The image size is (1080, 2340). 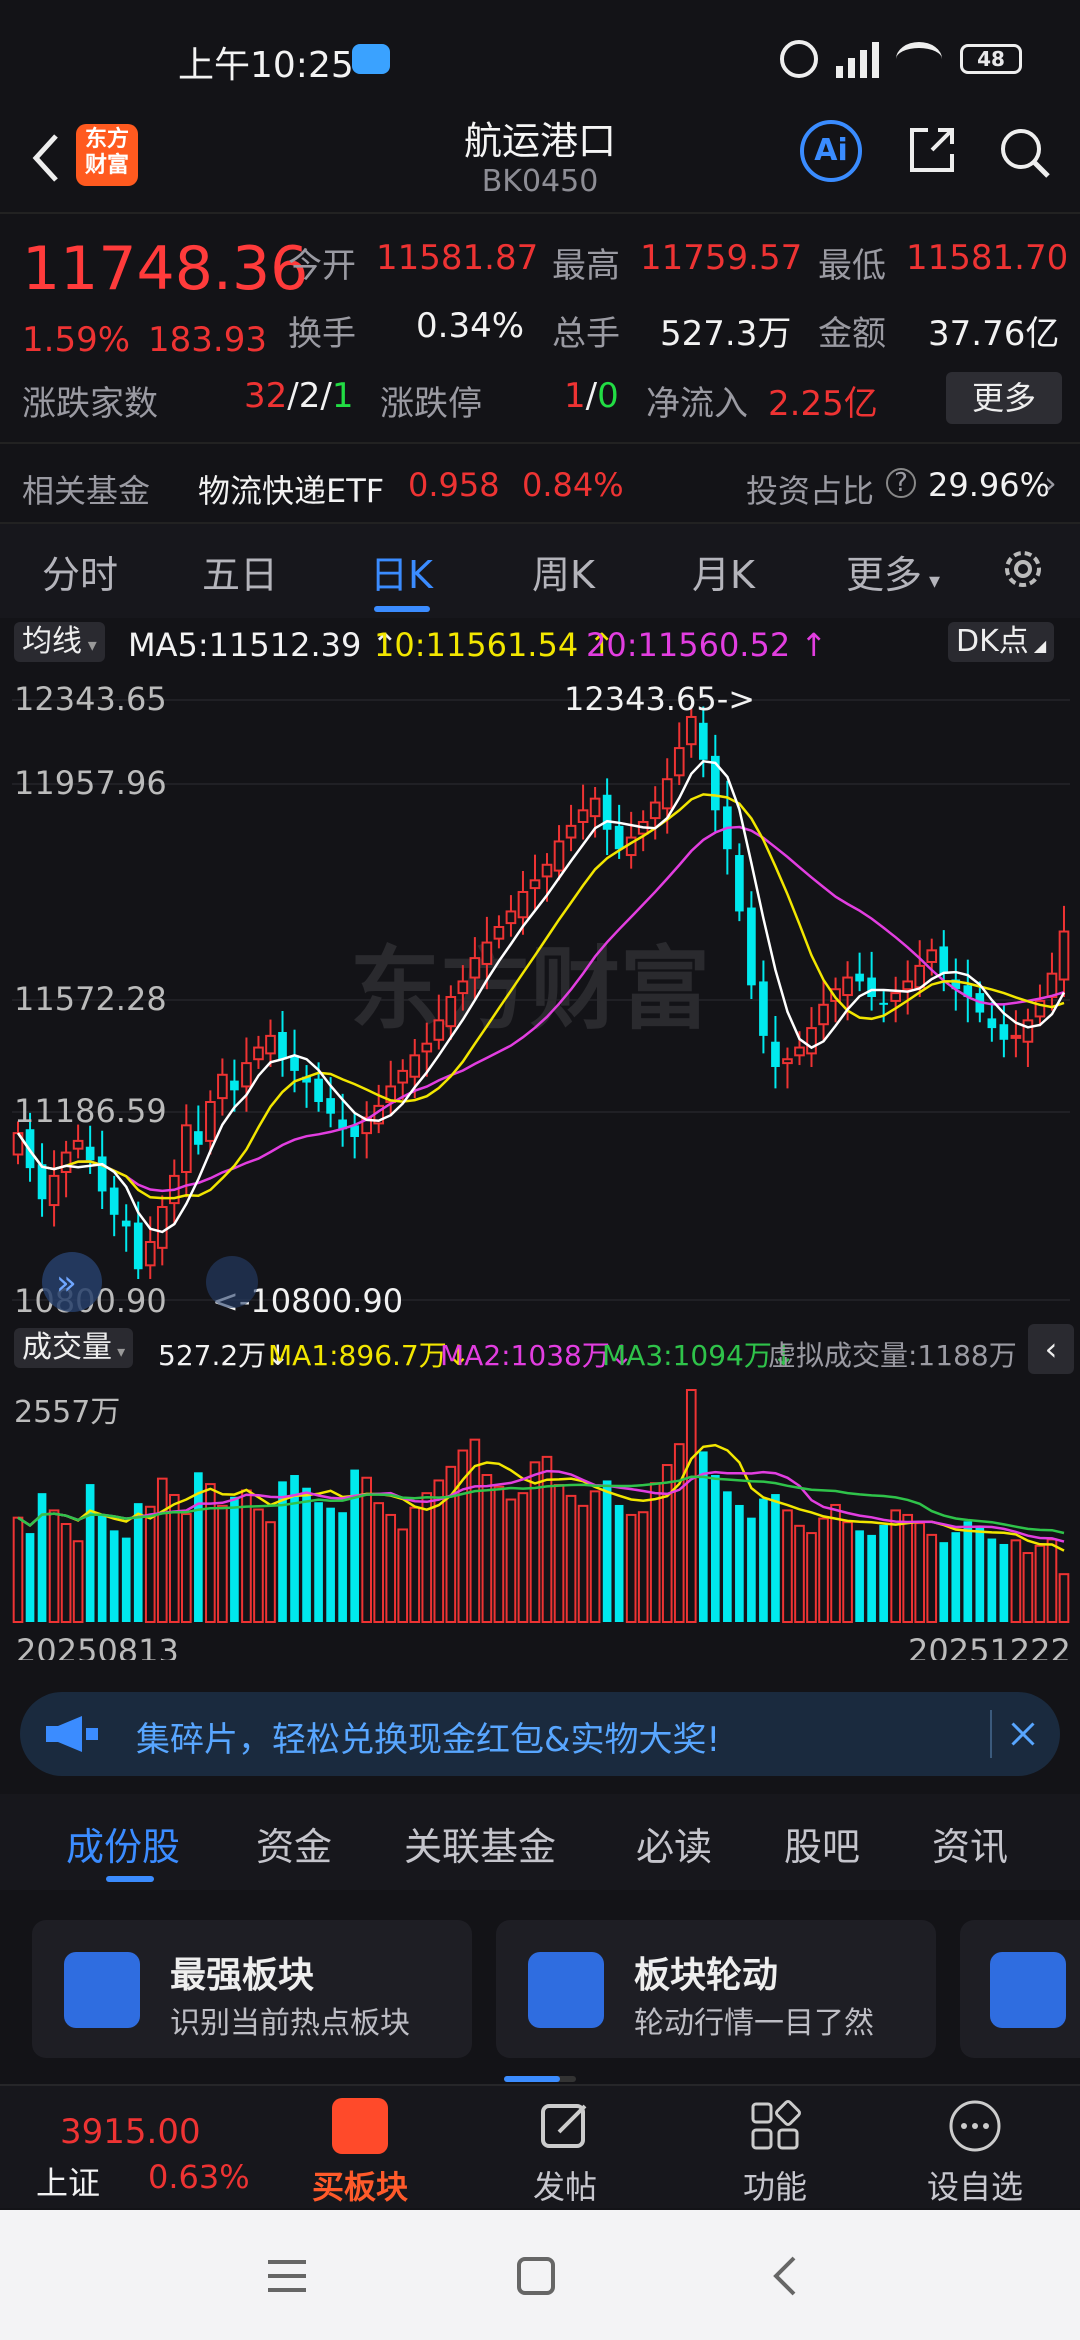 What do you see at coordinates (232, 1282) in the screenshot?
I see `zoom-icon` at bounding box center [232, 1282].